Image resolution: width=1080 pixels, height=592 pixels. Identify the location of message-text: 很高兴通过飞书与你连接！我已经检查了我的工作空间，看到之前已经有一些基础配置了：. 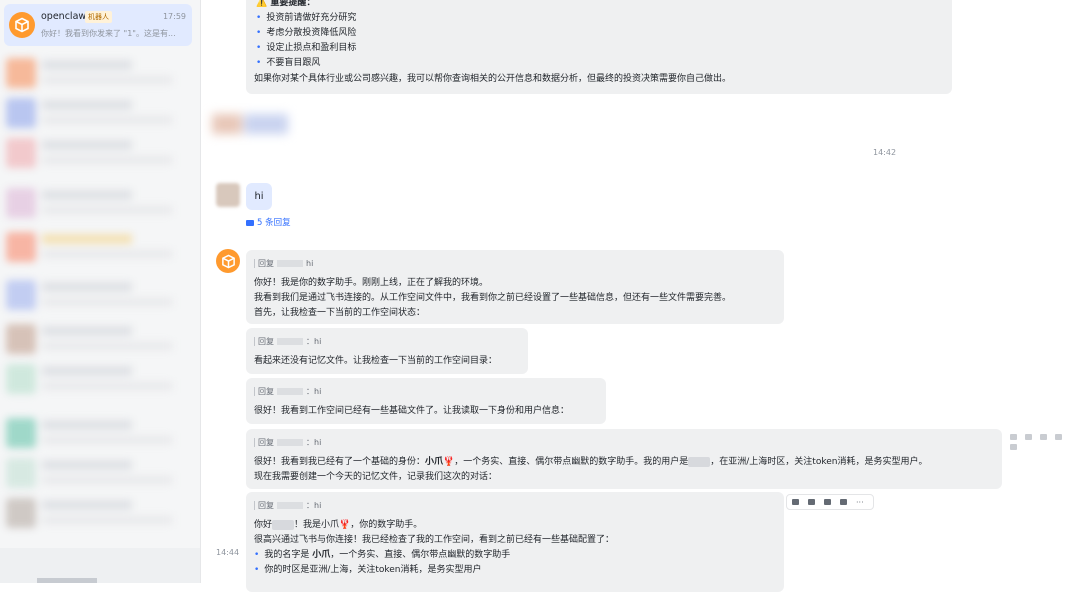
(434, 540).